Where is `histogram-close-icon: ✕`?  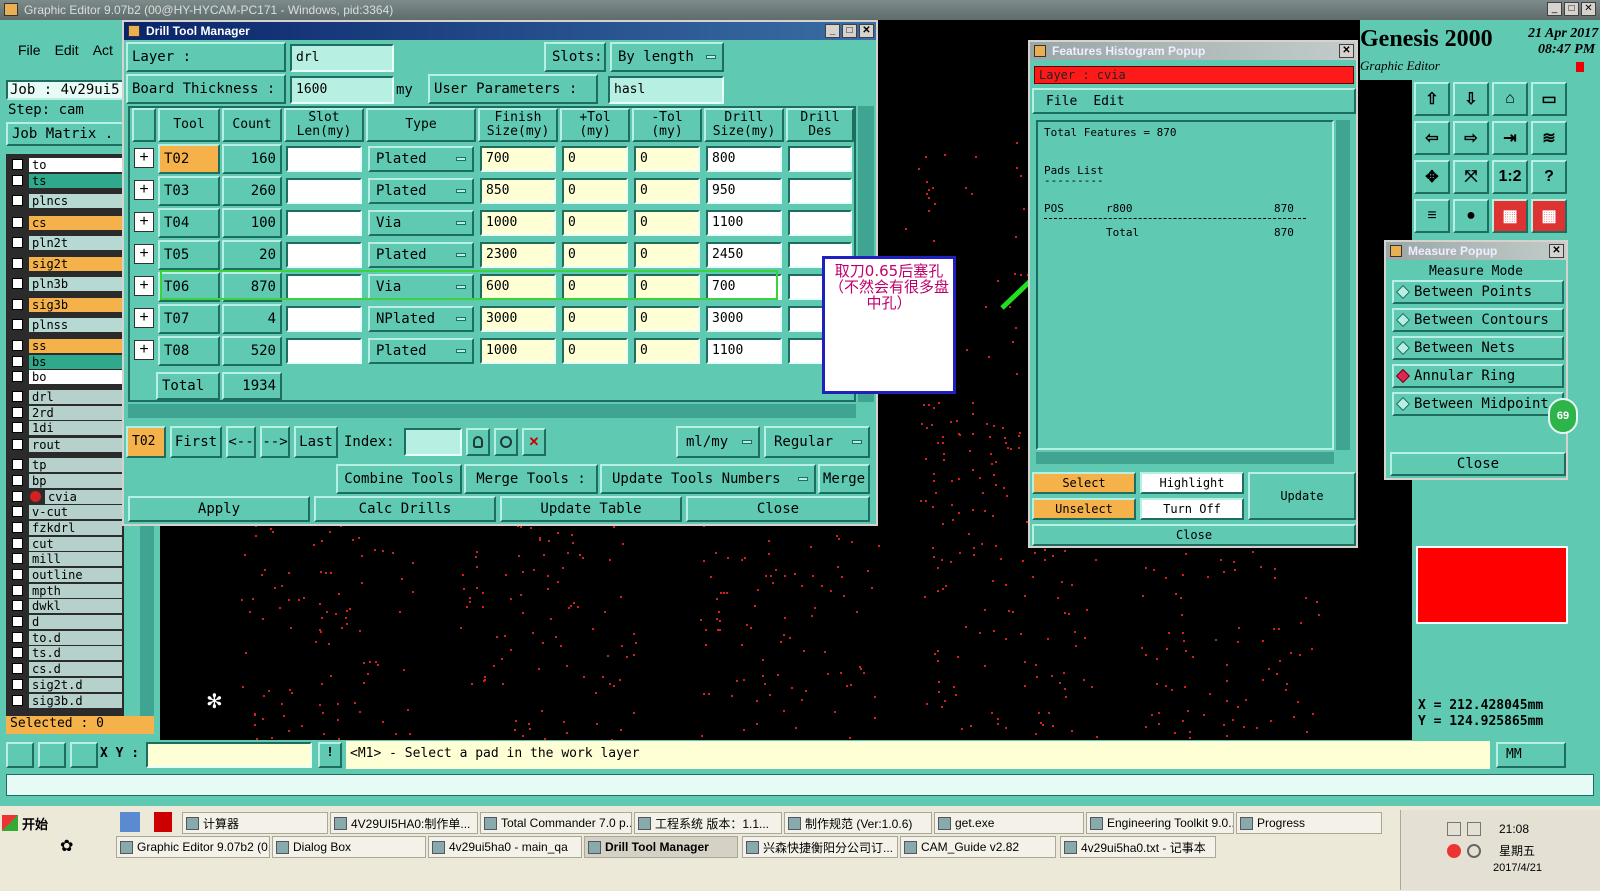
histogram-close-icon: ✕ is located at coordinates (1346, 51).